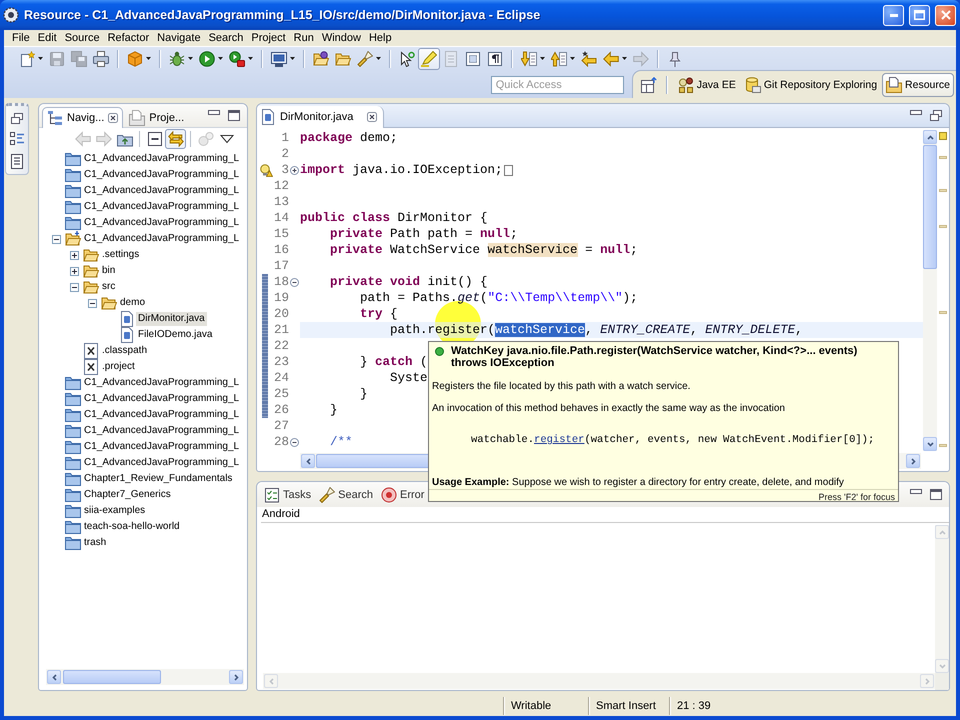 Image resolution: width=960 pixels, height=720 pixels. I want to click on folded-code-icon, so click(508, 170).